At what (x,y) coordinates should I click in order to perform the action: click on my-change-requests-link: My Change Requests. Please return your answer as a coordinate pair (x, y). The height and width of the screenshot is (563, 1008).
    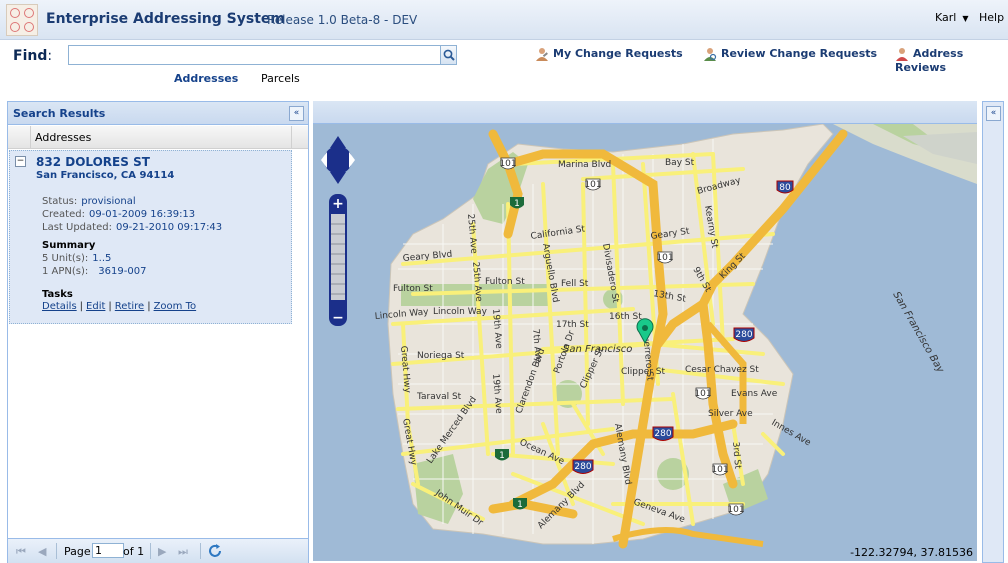
    Looking at the image, I should click on (609, 54).